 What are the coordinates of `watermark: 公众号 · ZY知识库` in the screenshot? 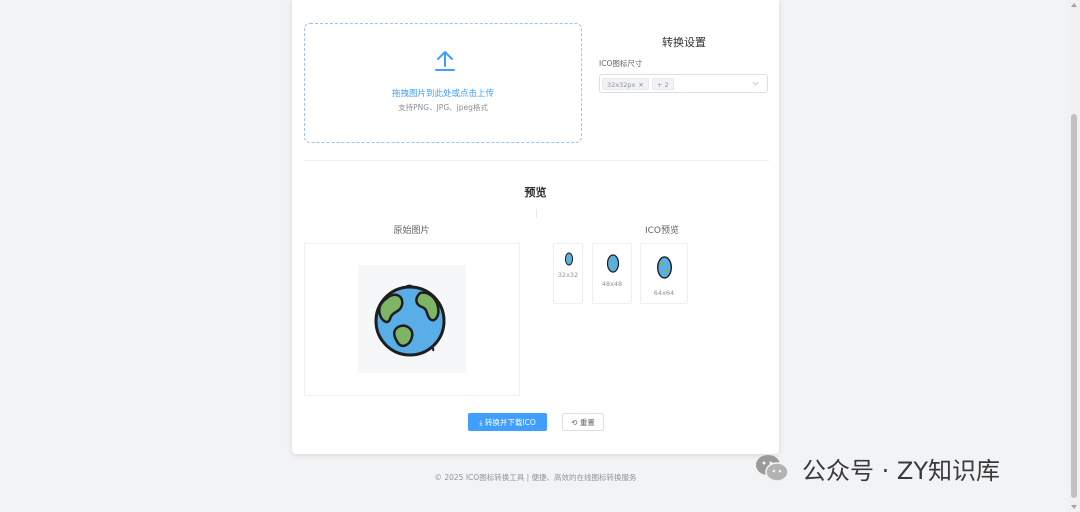 It's located at (877, 468).